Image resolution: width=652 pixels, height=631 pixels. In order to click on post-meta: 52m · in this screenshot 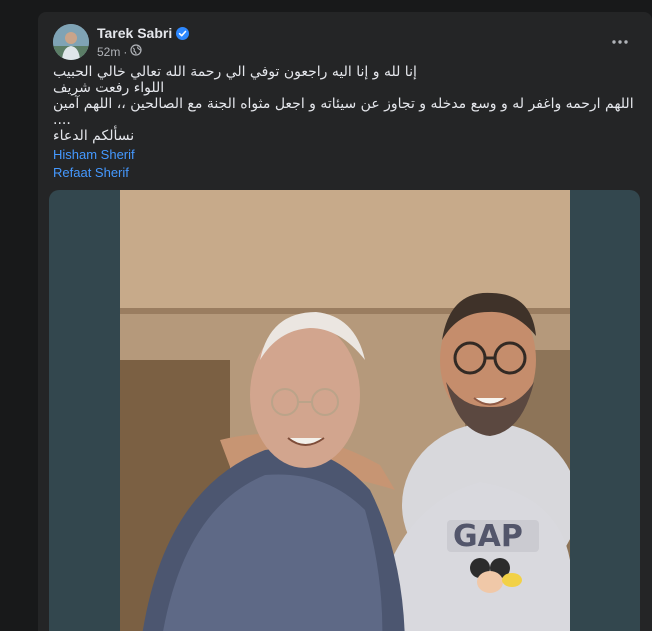, I will do `click(143, 51)`.